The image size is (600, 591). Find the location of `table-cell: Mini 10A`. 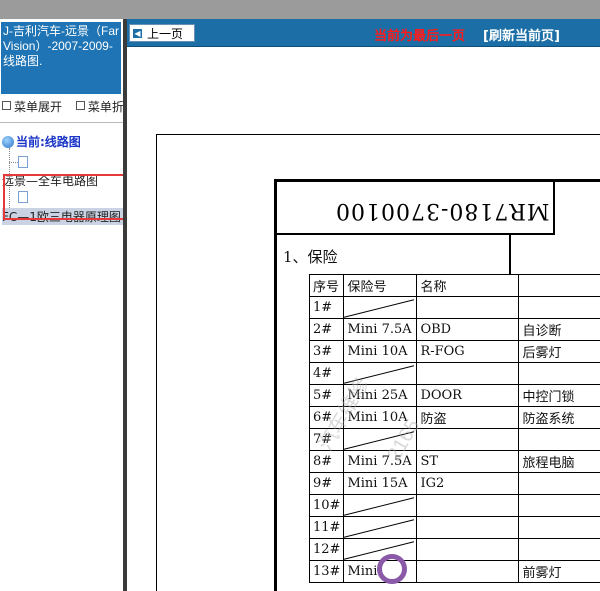

table-cell: Mini 10A is located at coordinates (380, 351).